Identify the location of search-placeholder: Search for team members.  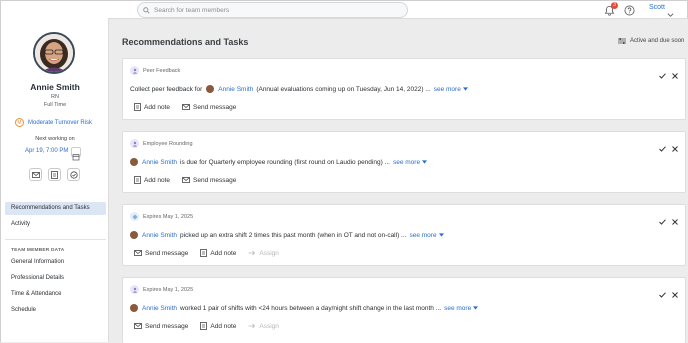
(192, 10).